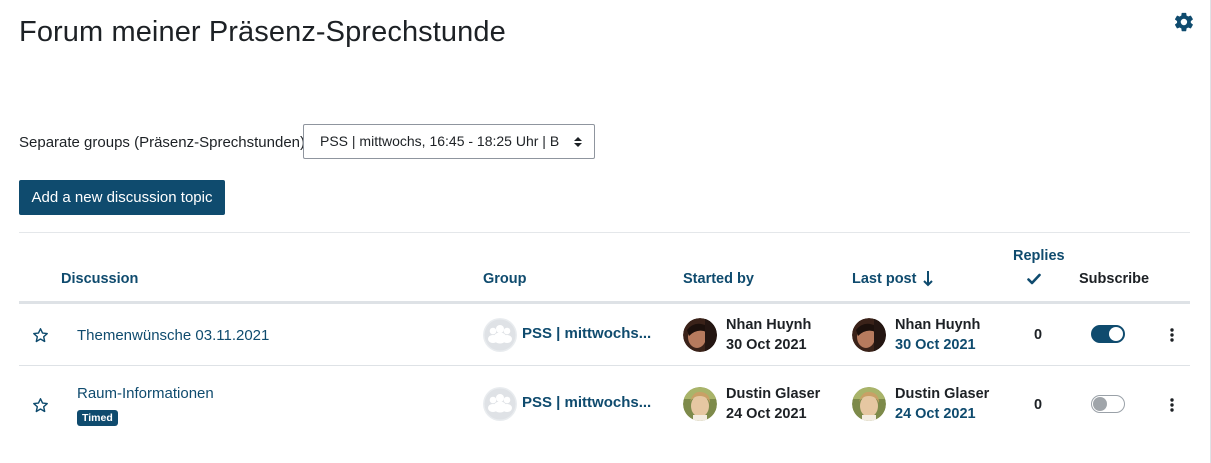 This screenshot has height=463, width=1211. I want to click on group-selector-label: Separate groups (Präsenz-Sprechstunden), so click(162, 142).